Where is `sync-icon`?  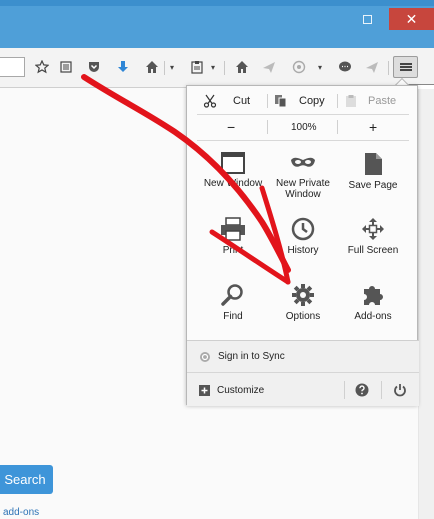
sync-icon is located at coordinates (205, 356).